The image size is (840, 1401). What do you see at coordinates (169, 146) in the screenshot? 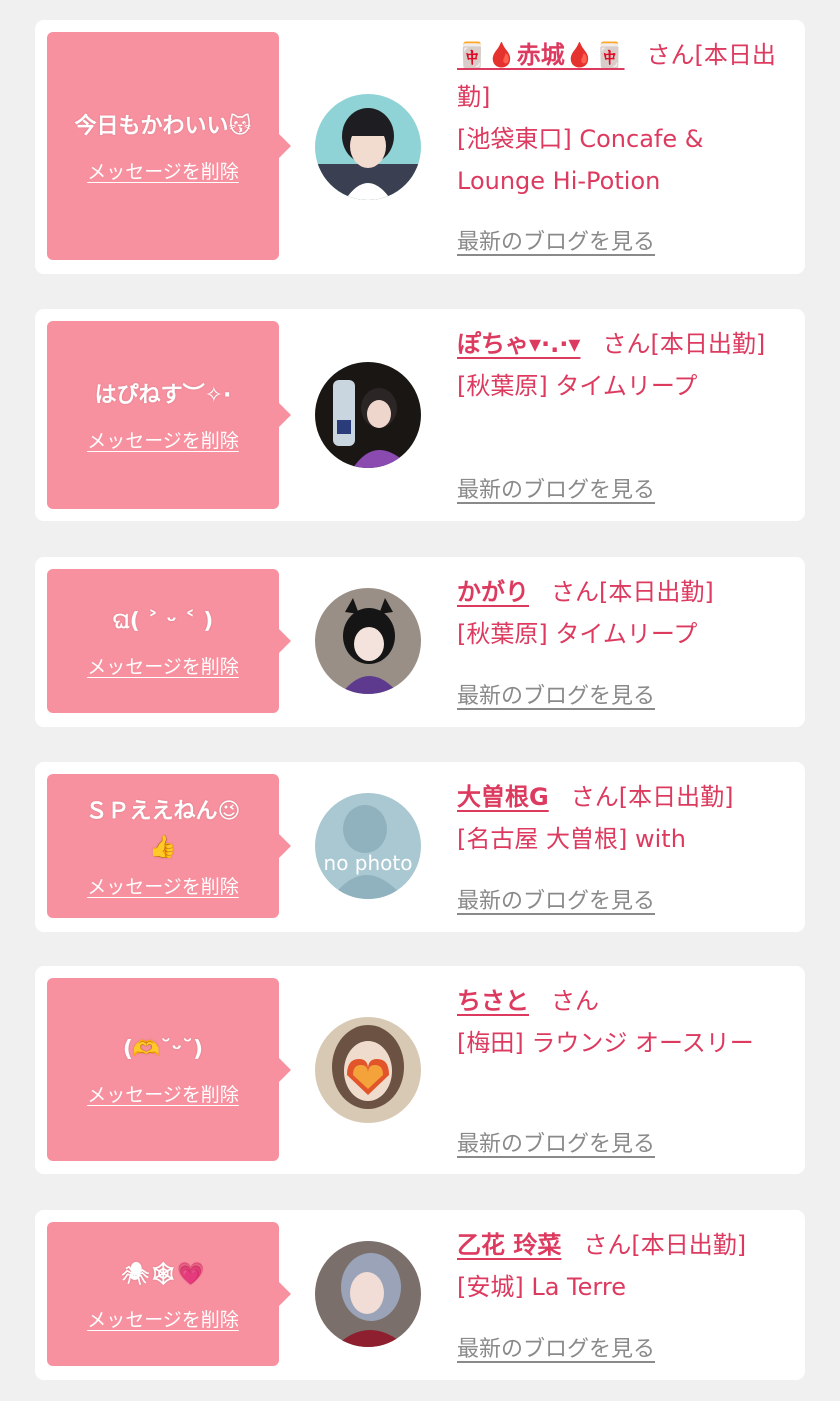
I see `message-bubble: 今日もかわいい😽 メッセージを削除` at bounding box center [169, 146].